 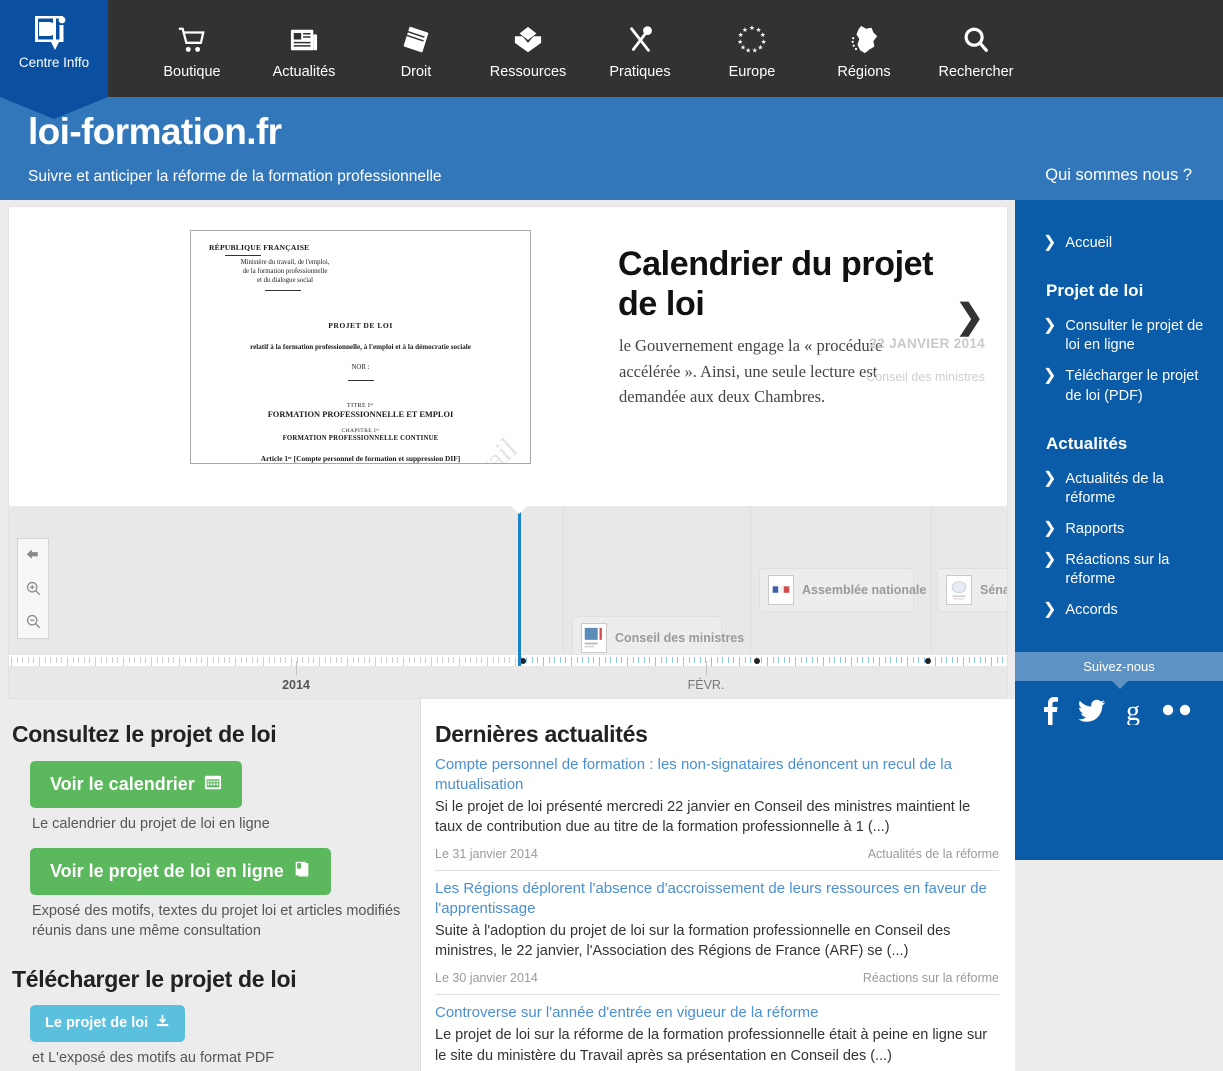 I want to click on nav-item-boutique: Boutique, so click(x=192, y=50).